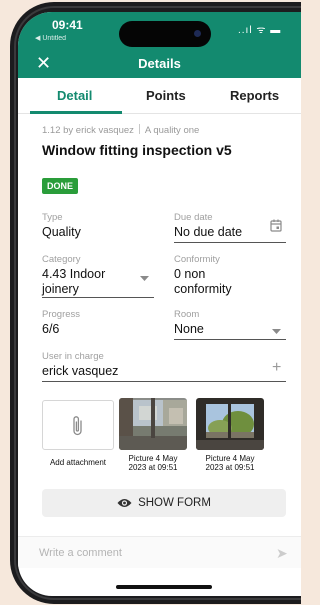 This screenshot has height=605, width=320. I want to click on conformity-value-line2: conformity, so click(203, 289).